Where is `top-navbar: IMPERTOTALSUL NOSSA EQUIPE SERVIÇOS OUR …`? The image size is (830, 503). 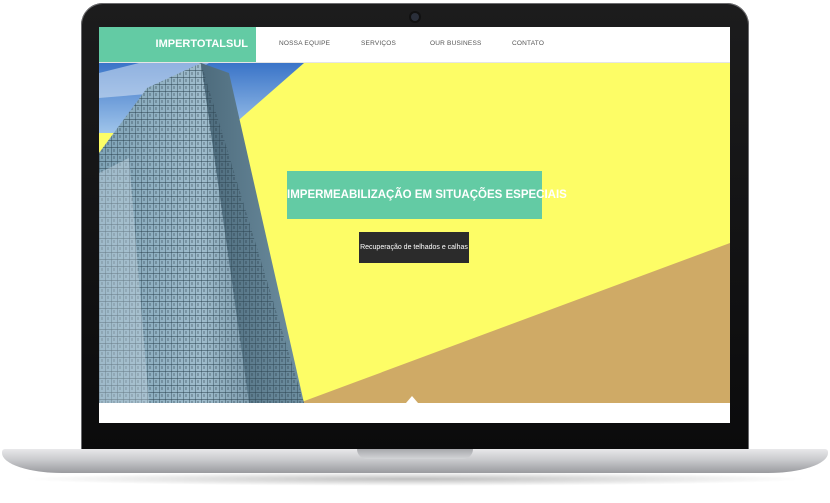
top-navbar: IMPERTOTALSUL NOSSA EQUIPE SERVIÇOS OUR … is located at coordinates (414, 45).